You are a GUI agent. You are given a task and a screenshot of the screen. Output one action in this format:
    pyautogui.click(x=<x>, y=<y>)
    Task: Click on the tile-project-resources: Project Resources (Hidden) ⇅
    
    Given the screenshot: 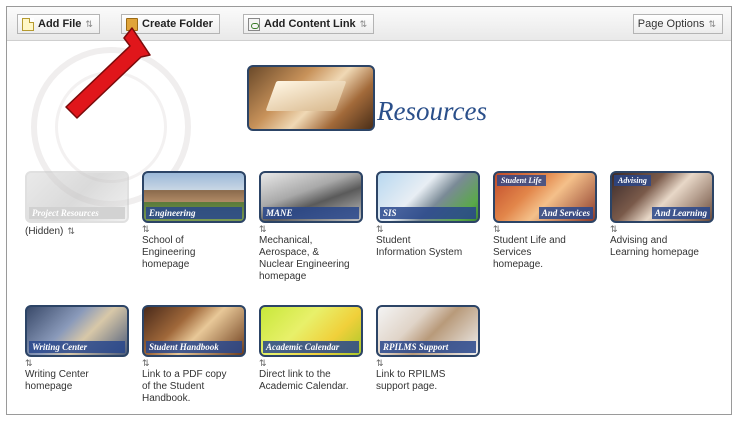 What is the action you would take?
    pyautogui.click(x=78, y=204)
    